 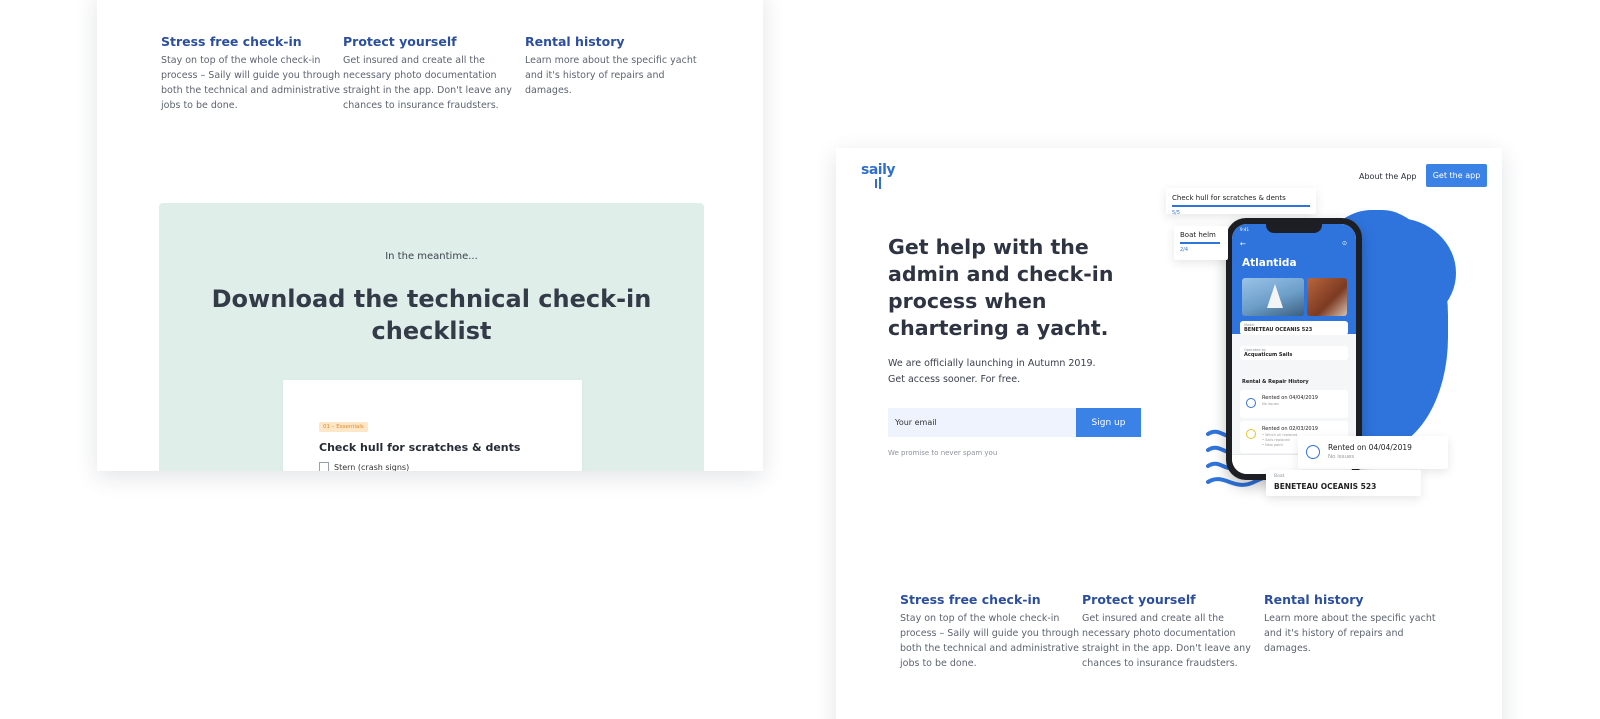 I want to click on operator-field: Operated by Acquaticum Sails, so click(x=1294, y=353).